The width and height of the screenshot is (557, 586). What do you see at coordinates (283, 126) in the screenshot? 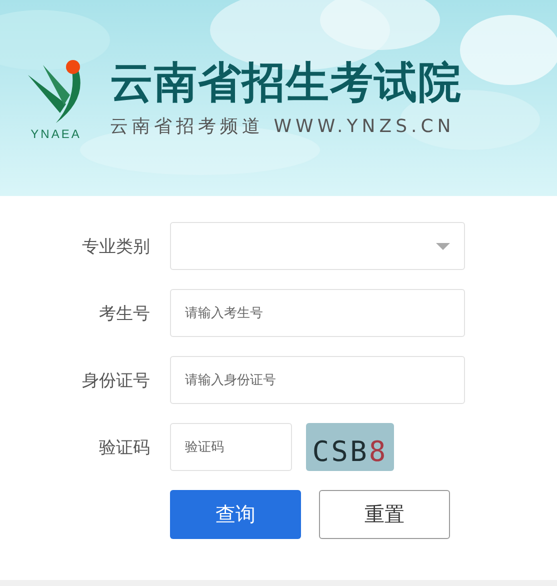
I see `site-subtitle: 云南省招考频道 WWW.YNZS.CN` at bounding box center [283, 126].